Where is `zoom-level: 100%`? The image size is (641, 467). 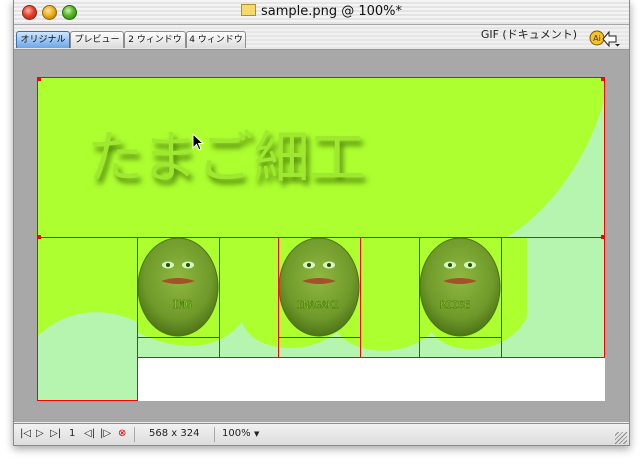
zoom-level: 100% is located at coordinates (236, 433).